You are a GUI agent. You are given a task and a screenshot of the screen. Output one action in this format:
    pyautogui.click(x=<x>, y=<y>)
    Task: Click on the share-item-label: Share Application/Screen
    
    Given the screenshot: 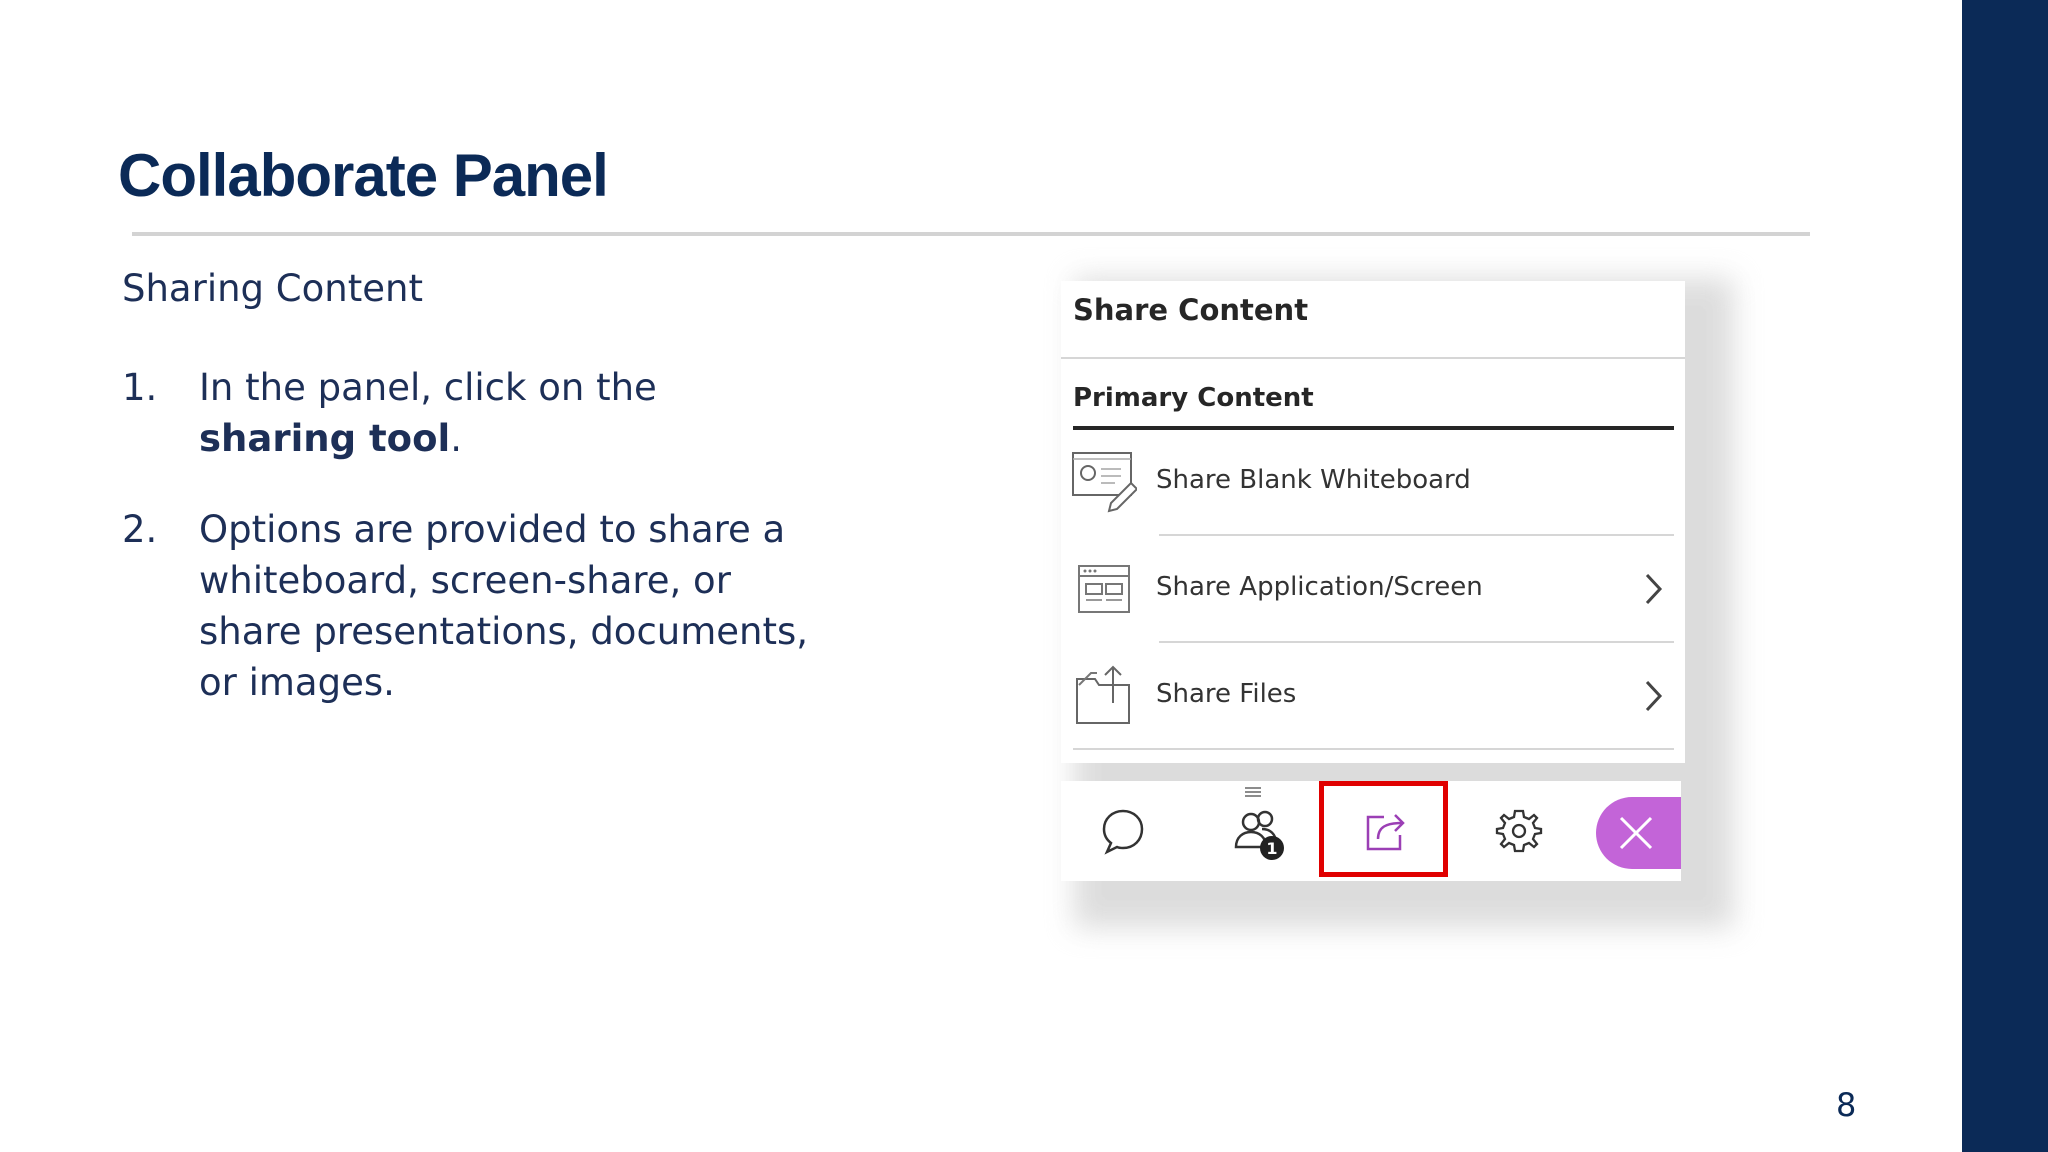 What is the action you would take?
    pyautogui.click(x=1319, y=587)
    